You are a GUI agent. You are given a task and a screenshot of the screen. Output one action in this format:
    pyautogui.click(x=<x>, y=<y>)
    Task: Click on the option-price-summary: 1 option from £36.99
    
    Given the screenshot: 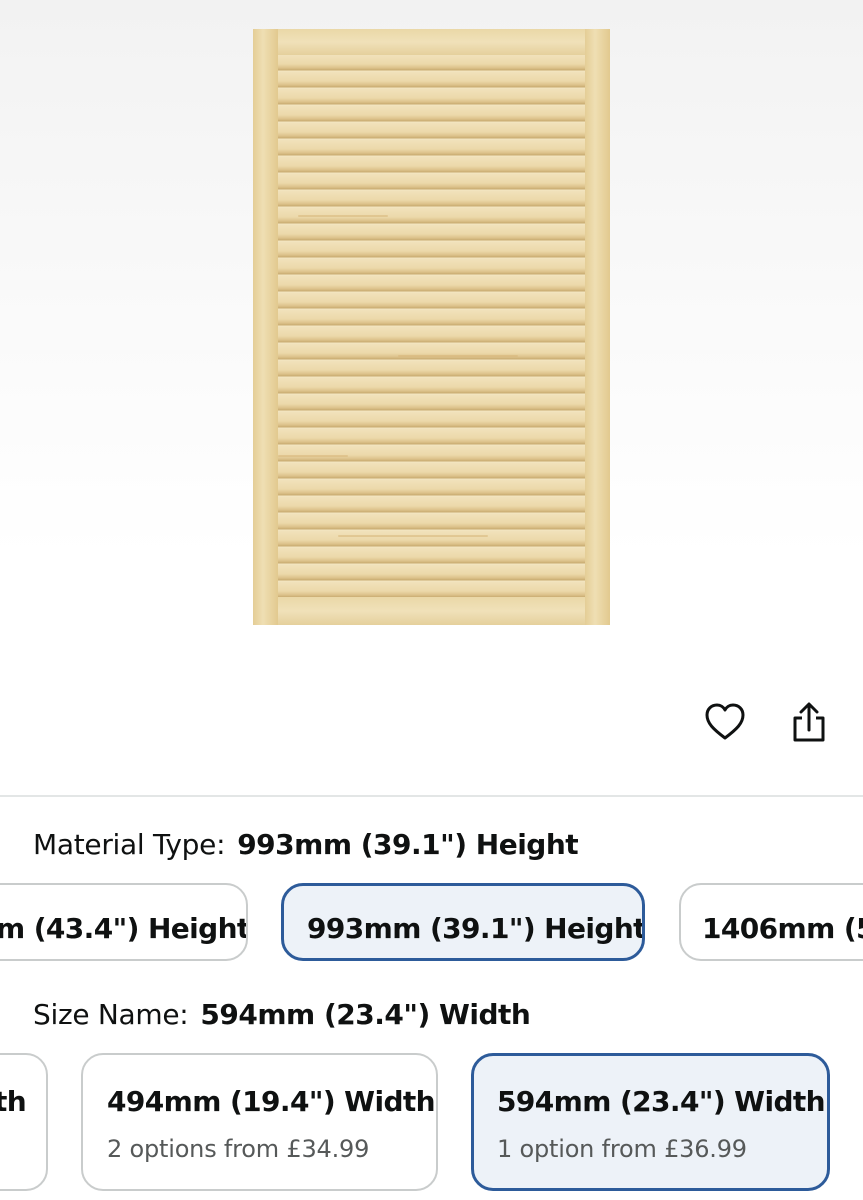 What is the action you would take?
    pyautogui.click(x=622, y=1149)
    